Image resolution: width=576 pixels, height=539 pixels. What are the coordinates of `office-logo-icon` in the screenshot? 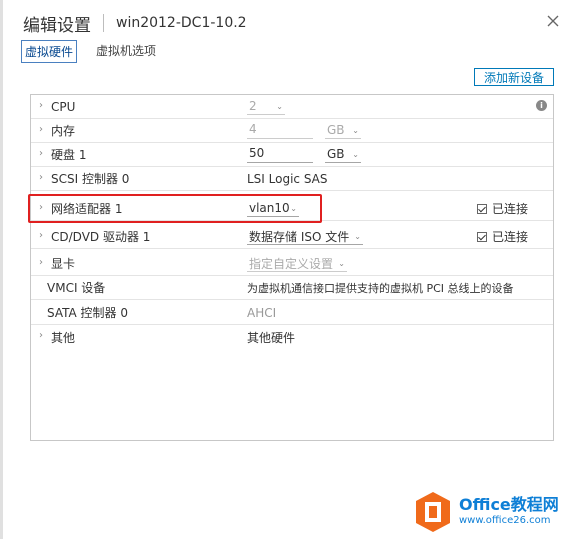 It's located at (433, 512).